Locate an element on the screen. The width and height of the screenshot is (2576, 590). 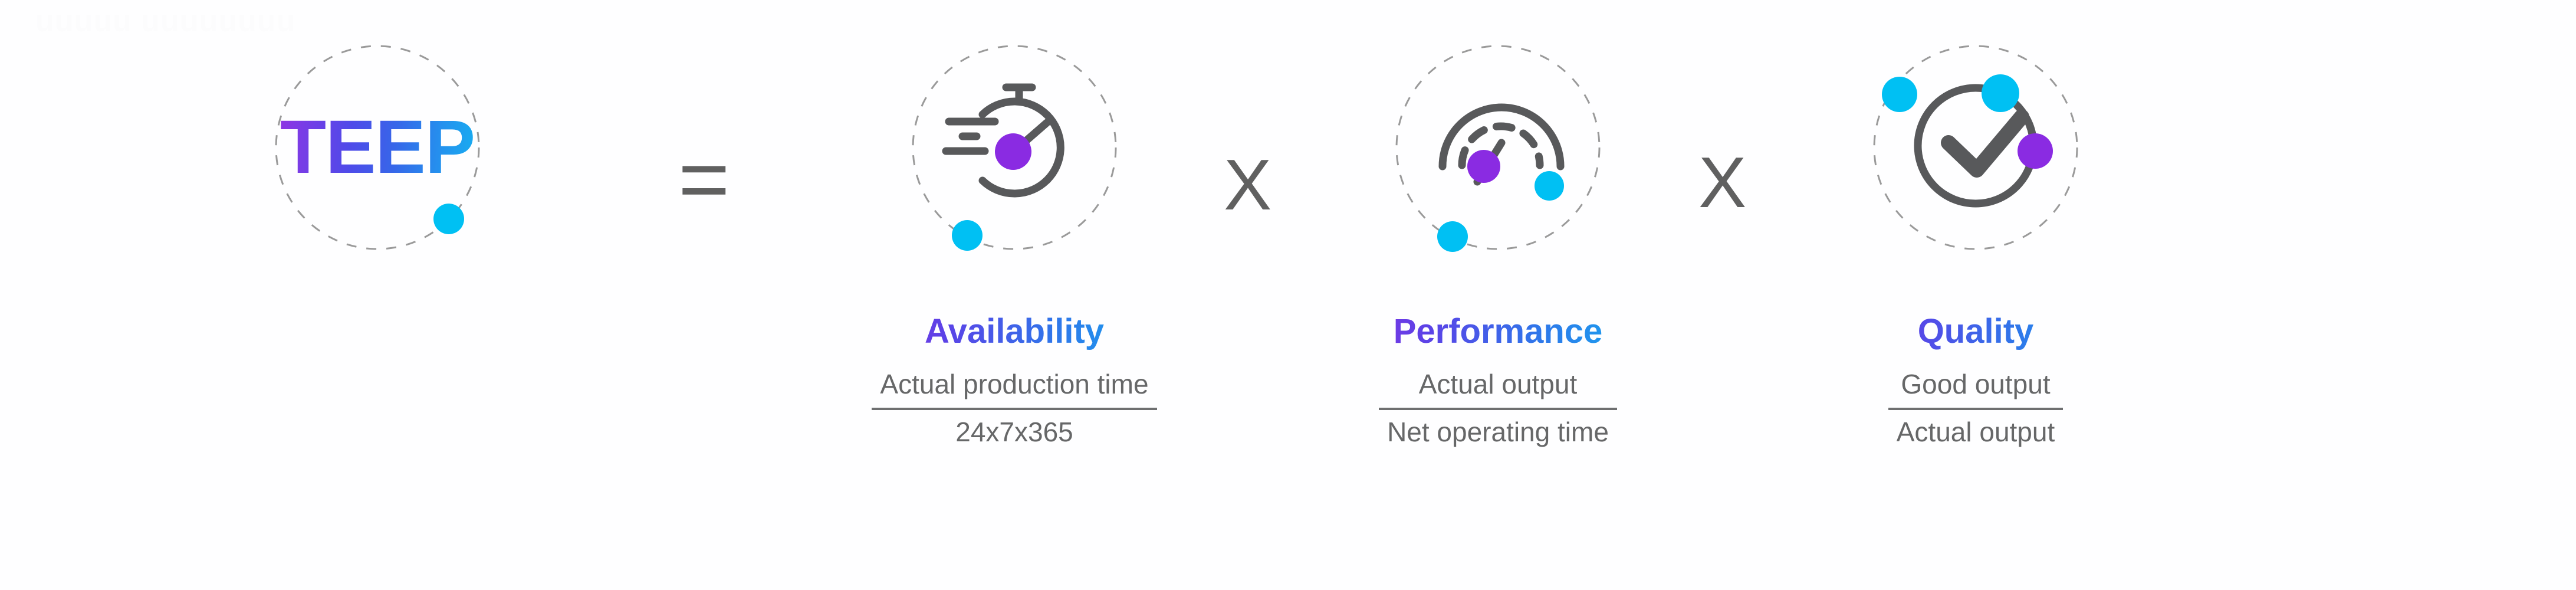
performance-denominator: Net operating time is located at coordinates (1498, 431).